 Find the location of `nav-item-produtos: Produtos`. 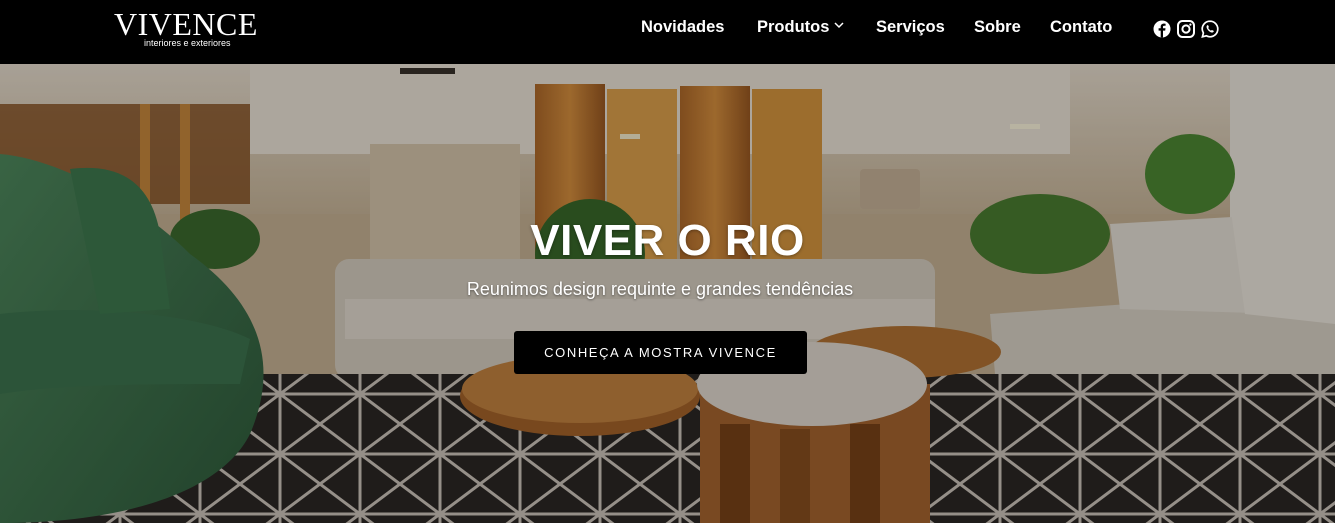

nav-item-produtos: Produtos is located at coordinates (801, 29).